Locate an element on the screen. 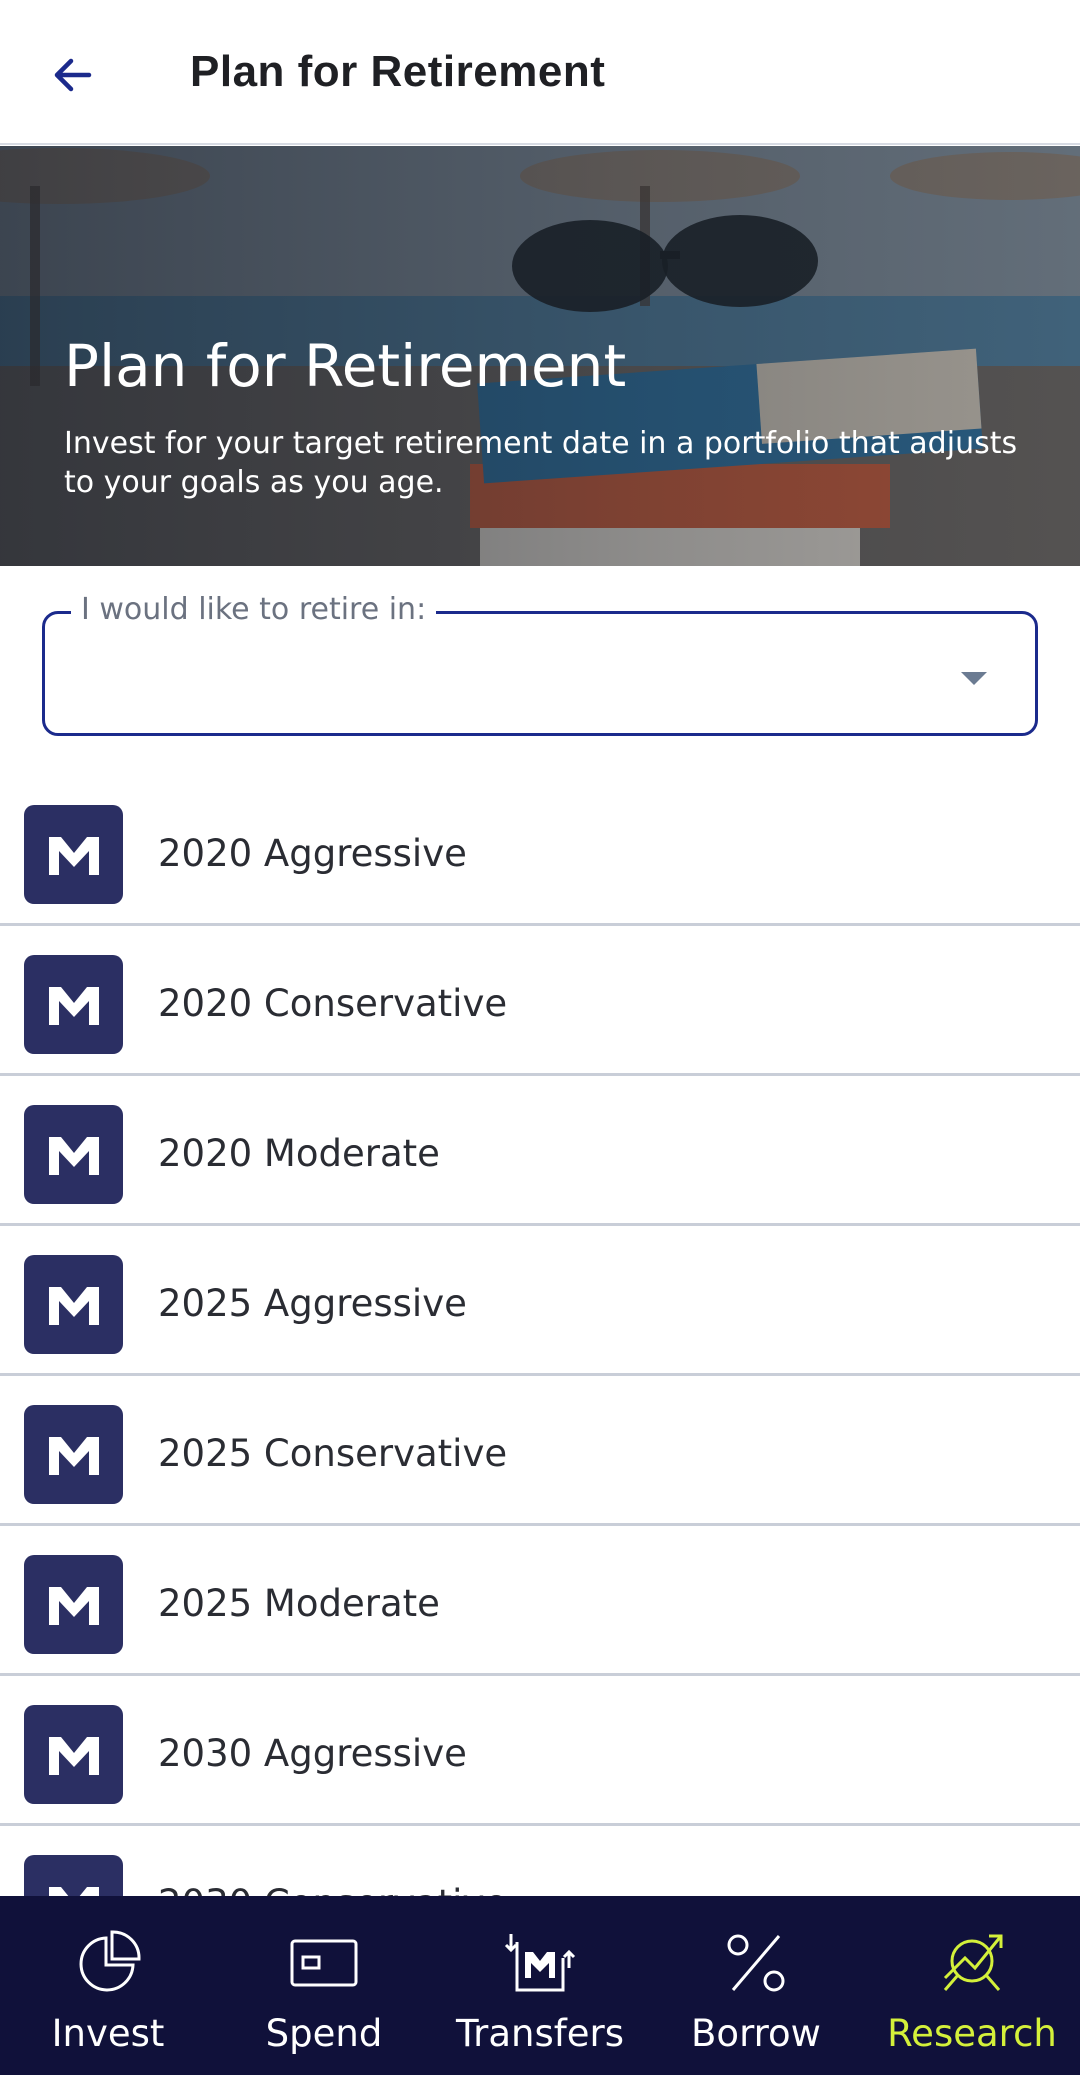  retire-year-label: I would like to retire in: is located at coordinates (254, 609).